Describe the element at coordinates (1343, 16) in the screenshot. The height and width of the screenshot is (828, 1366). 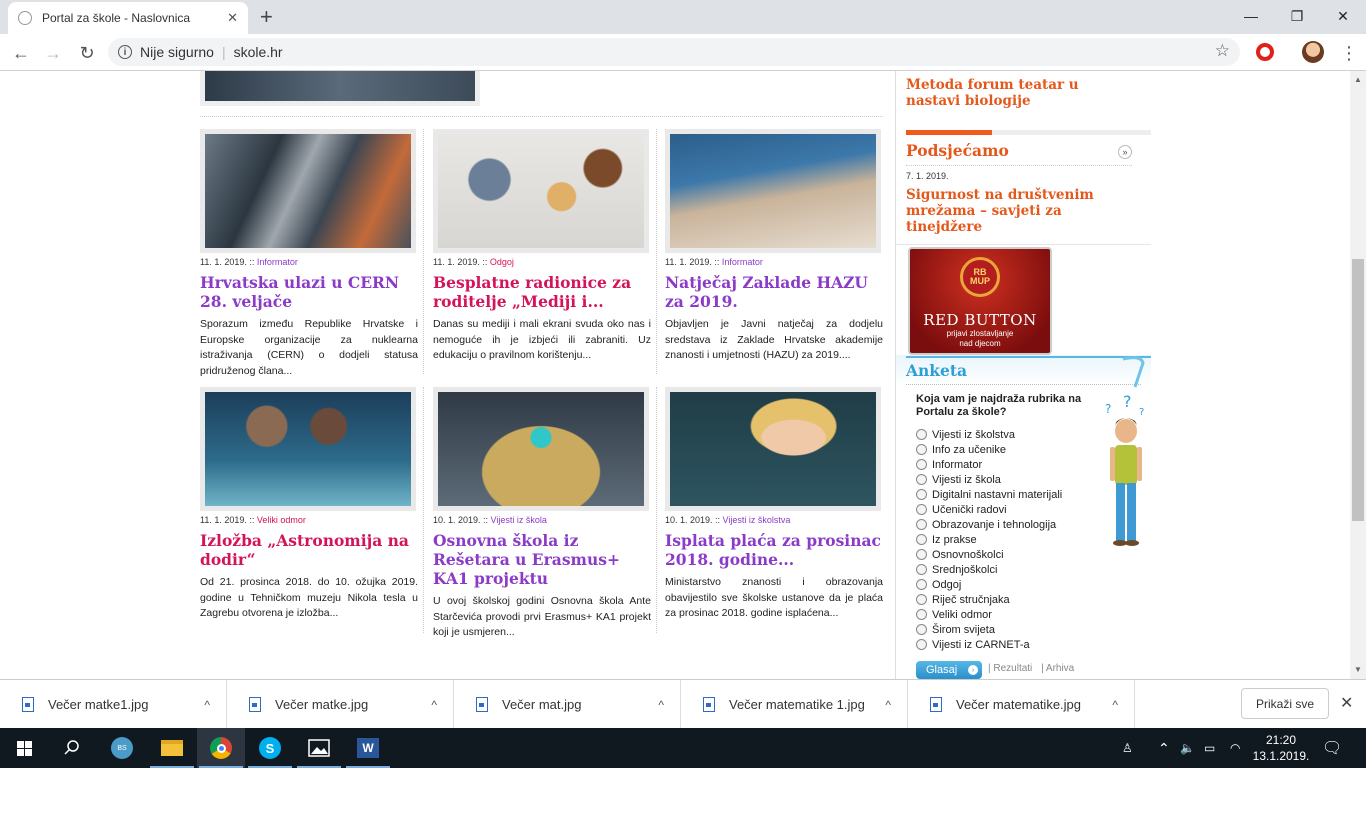
I see `window-close-button: ✕` at that location.